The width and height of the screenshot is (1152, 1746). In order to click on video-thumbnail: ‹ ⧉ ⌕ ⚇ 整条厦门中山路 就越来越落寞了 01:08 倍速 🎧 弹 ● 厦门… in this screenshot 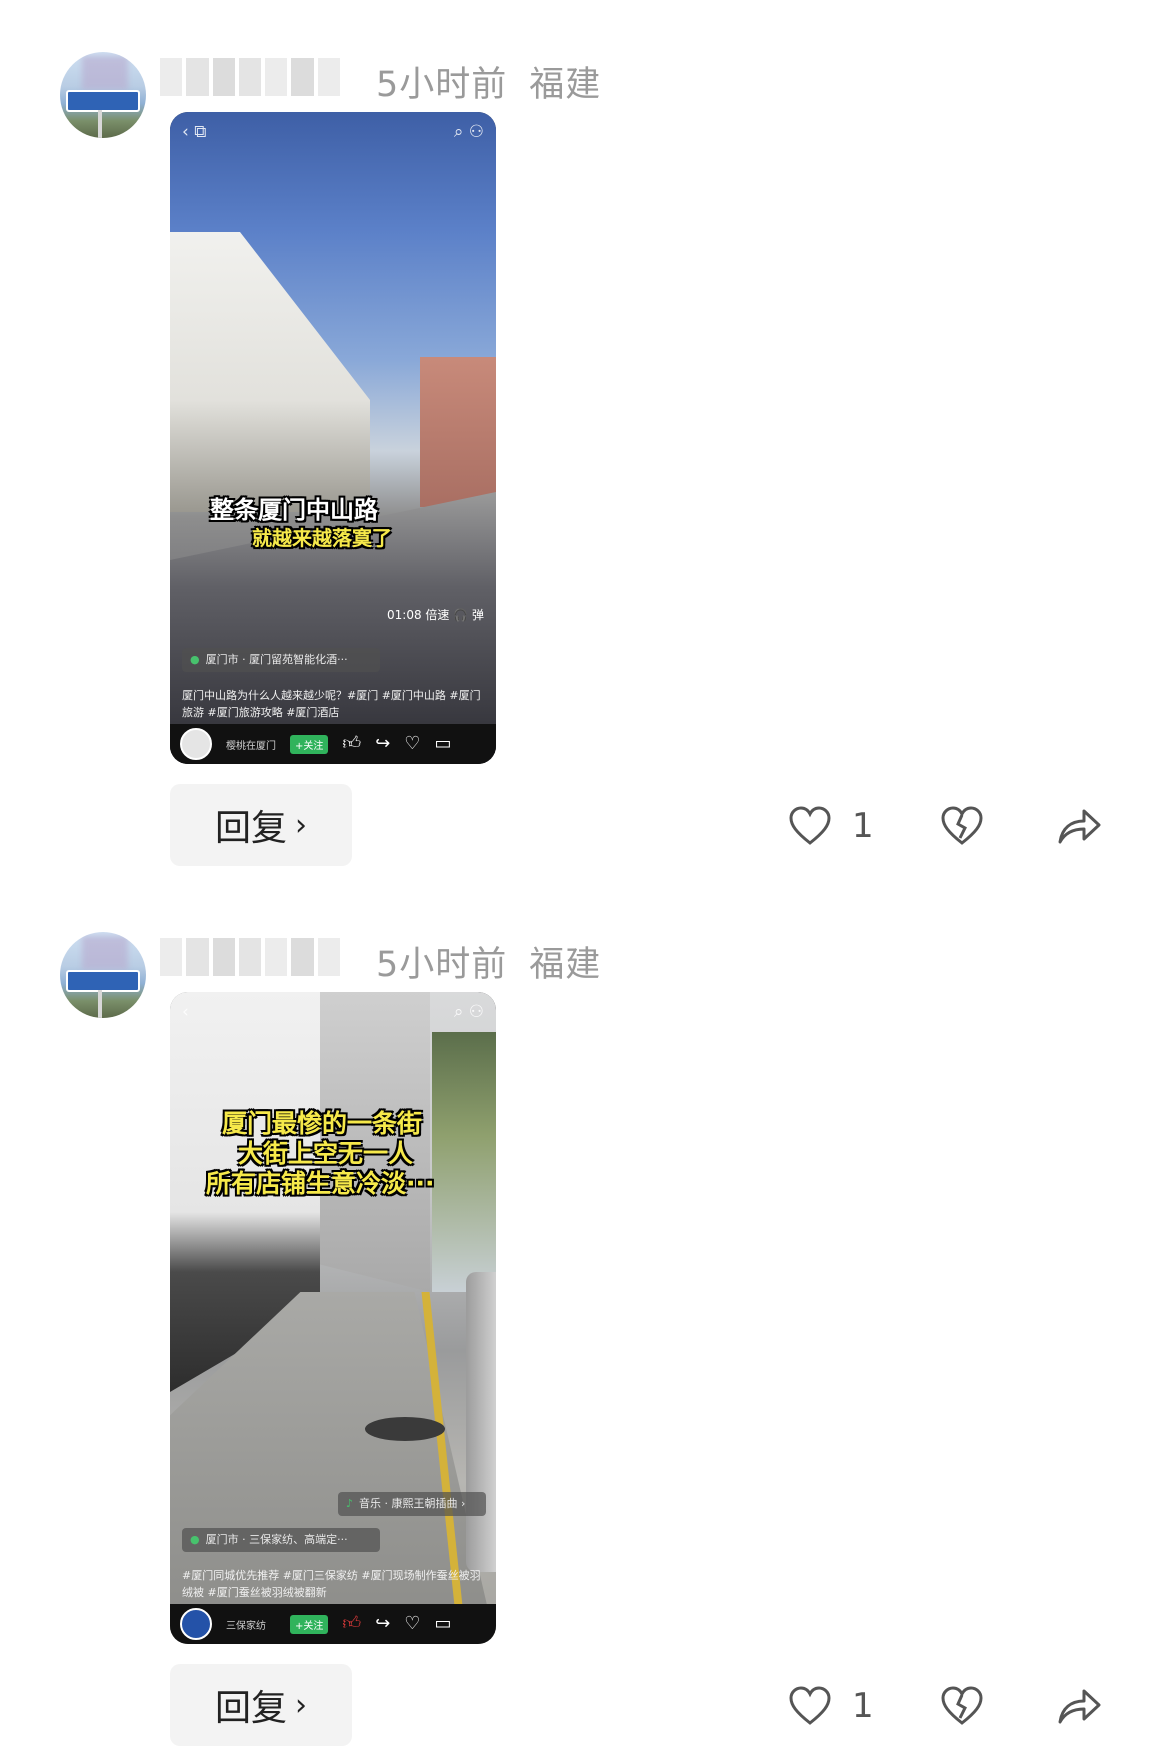, I will do `click(333, 438)`.